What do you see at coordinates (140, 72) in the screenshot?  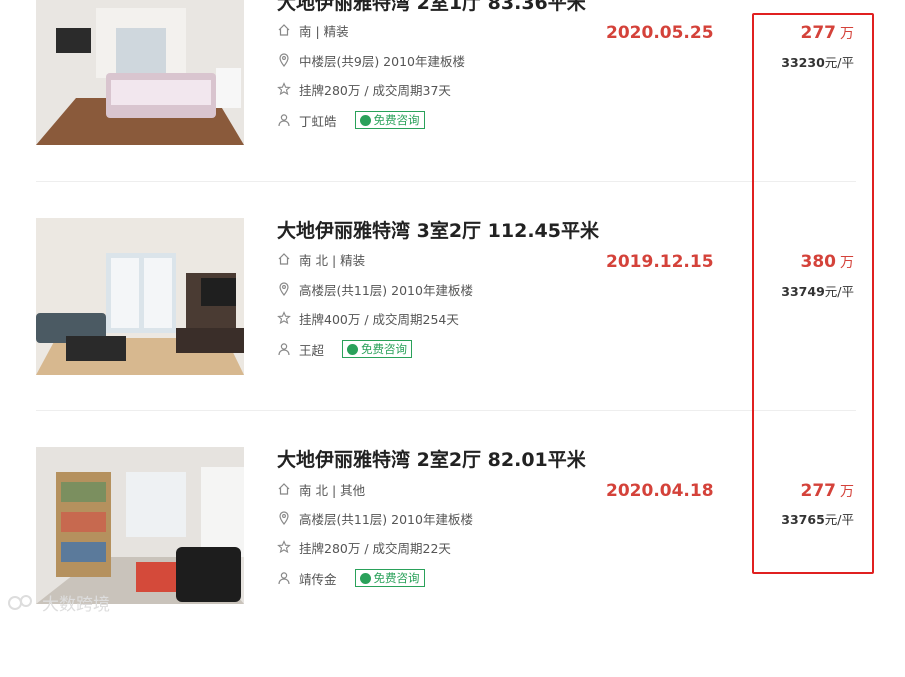 I see `listing-photo-bedroom` at bounding box center [140, 72].